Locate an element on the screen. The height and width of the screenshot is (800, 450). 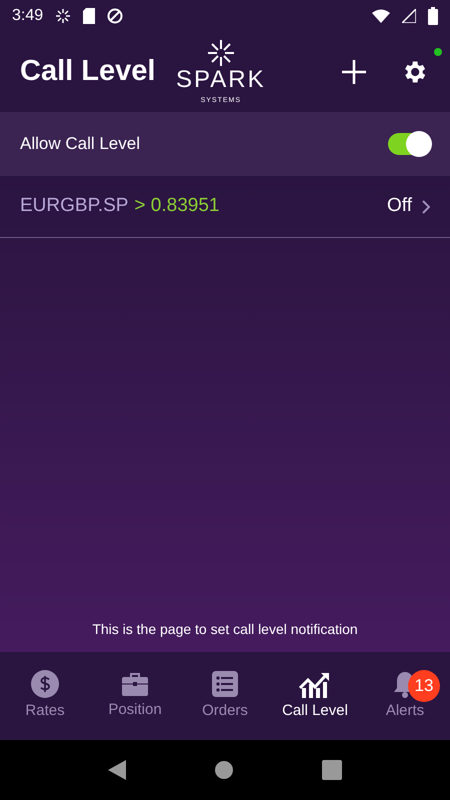
setting-label: Allow Call Level is located at coordinates (80, 144).